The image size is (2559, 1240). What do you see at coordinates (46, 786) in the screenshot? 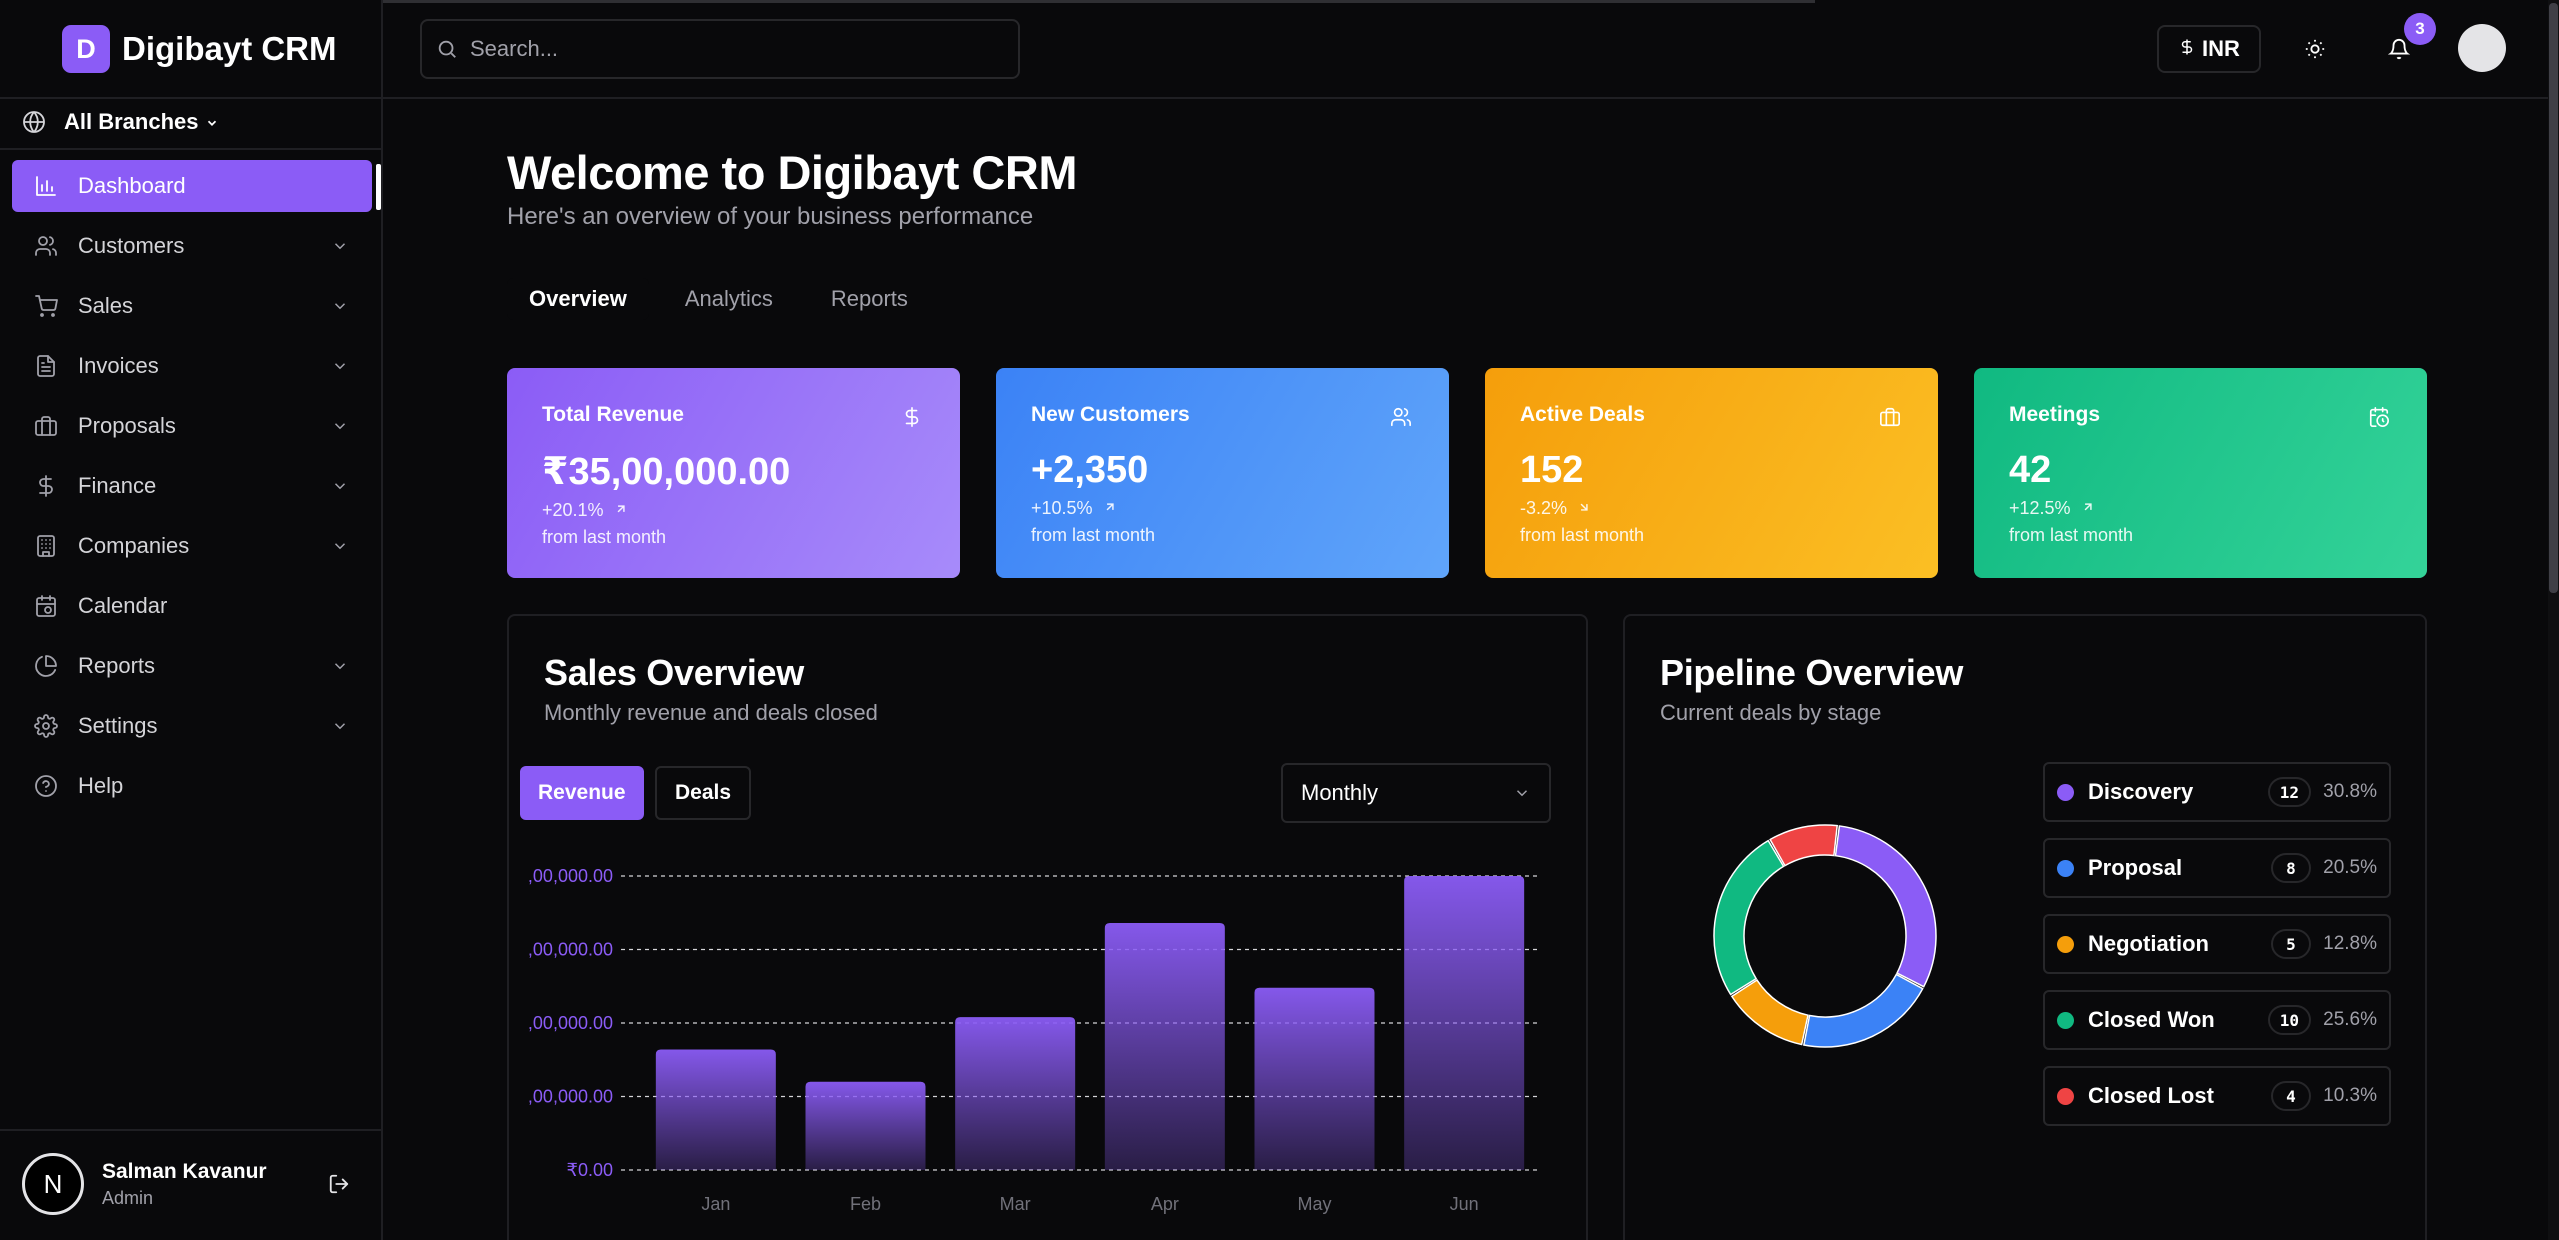
I see `help-circle-icon` at bounding box center [46, 786].